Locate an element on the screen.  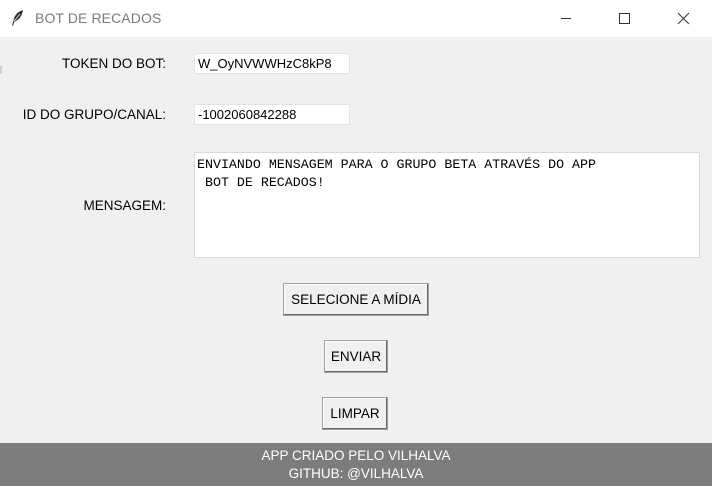
footer-github: GITHUB: @VILHALVA is located at coordinates (356, 473).